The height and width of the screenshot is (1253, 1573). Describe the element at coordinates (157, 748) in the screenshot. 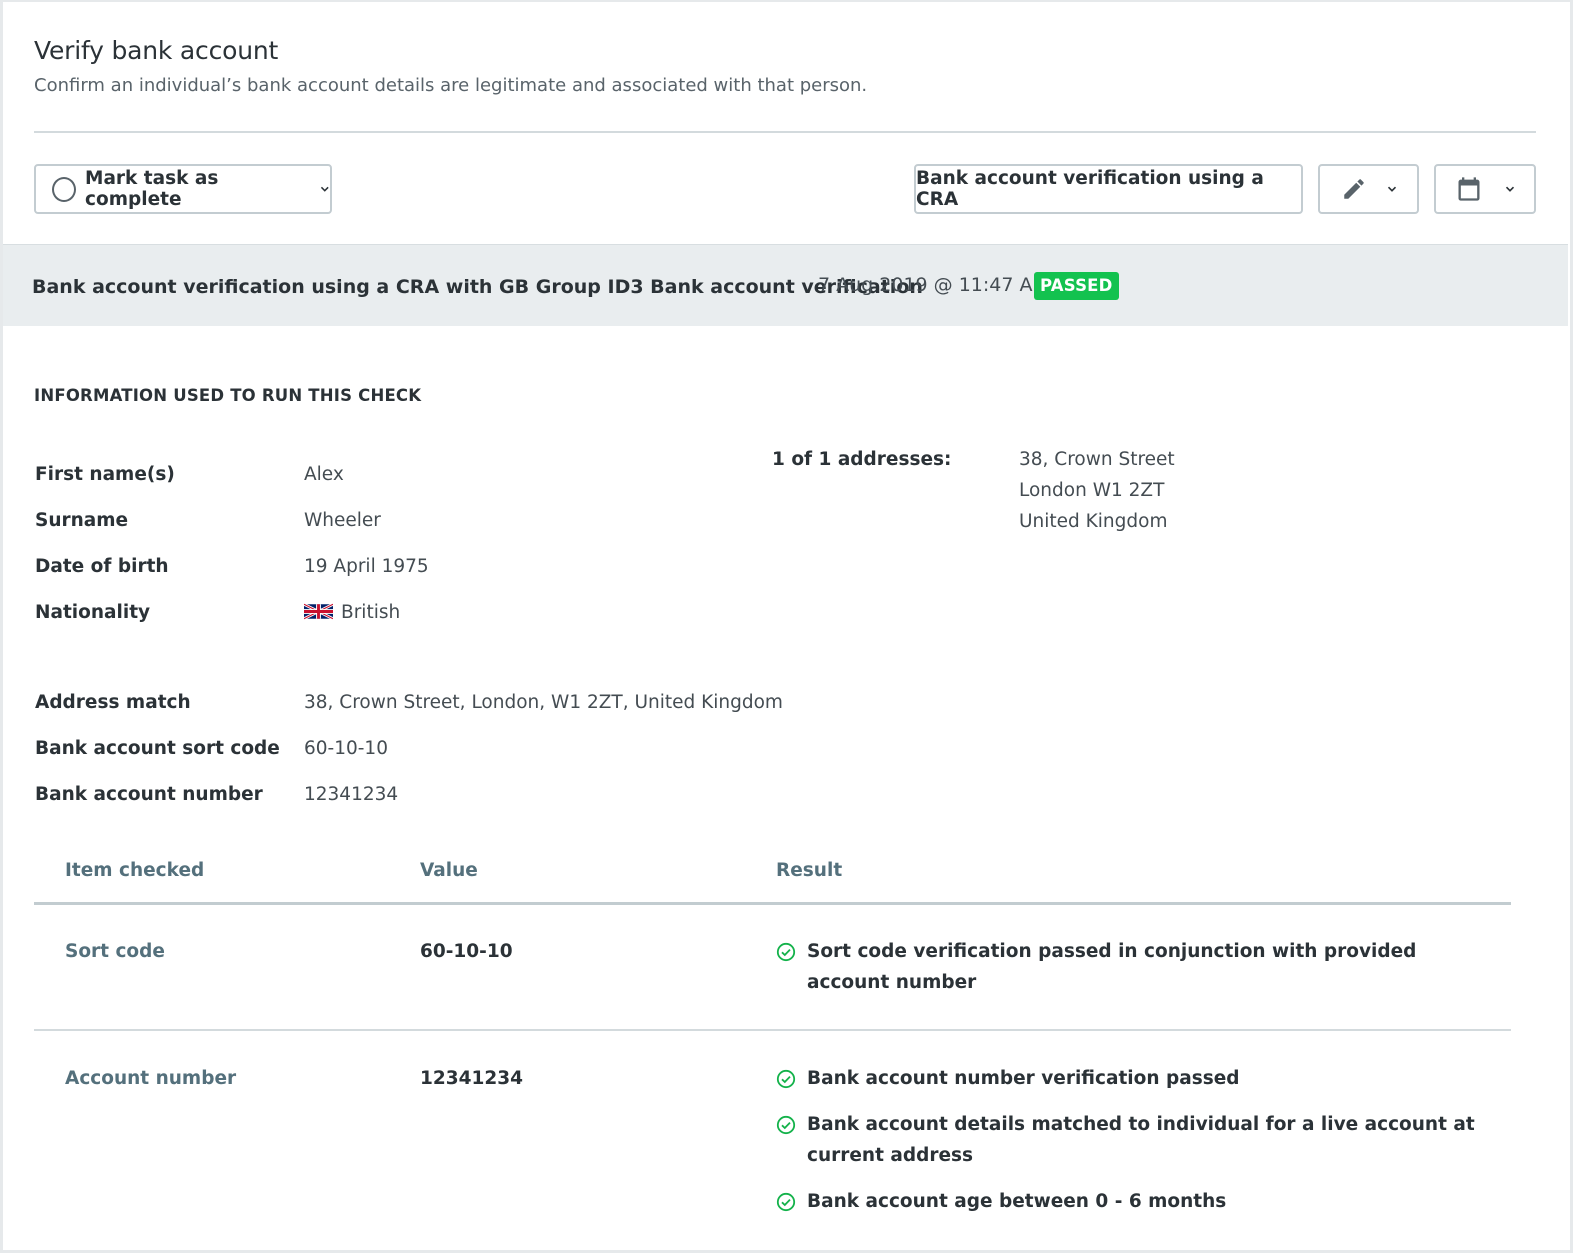

I see `sort-code-label: Bank account sort code` at that location.